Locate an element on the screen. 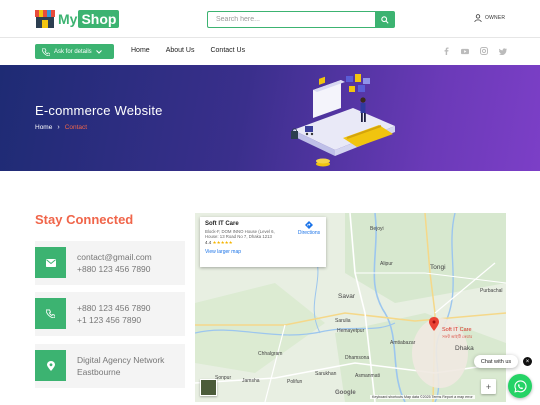 This screenshot has width=540, height=405. chevron-down-icon is located at coordinates (98, 51).